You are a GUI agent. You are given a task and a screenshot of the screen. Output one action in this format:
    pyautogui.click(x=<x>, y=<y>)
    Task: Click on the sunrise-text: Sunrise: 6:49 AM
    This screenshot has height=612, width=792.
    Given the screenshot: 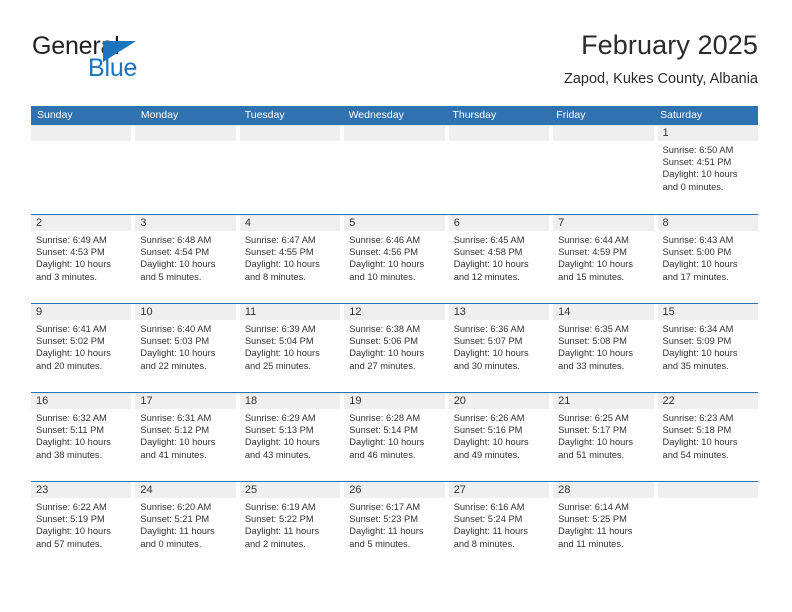 What is the action you would take?
    pyautogui.click(x=71, y=240)
    